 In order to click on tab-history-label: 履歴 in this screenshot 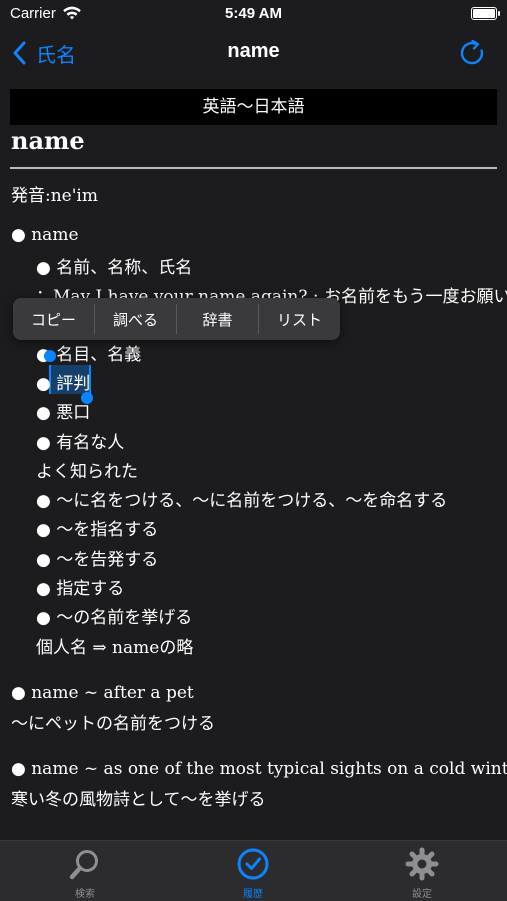, I will do `click(253, 894)`.